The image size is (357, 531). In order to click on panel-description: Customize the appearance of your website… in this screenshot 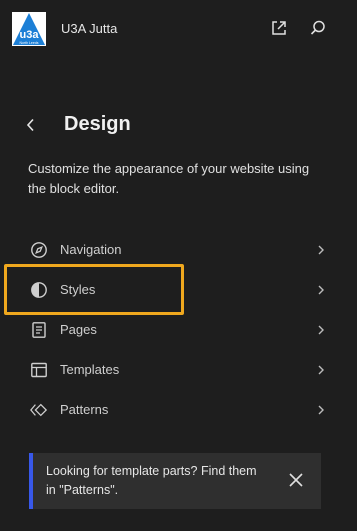, I will do `click(169, 178)`.